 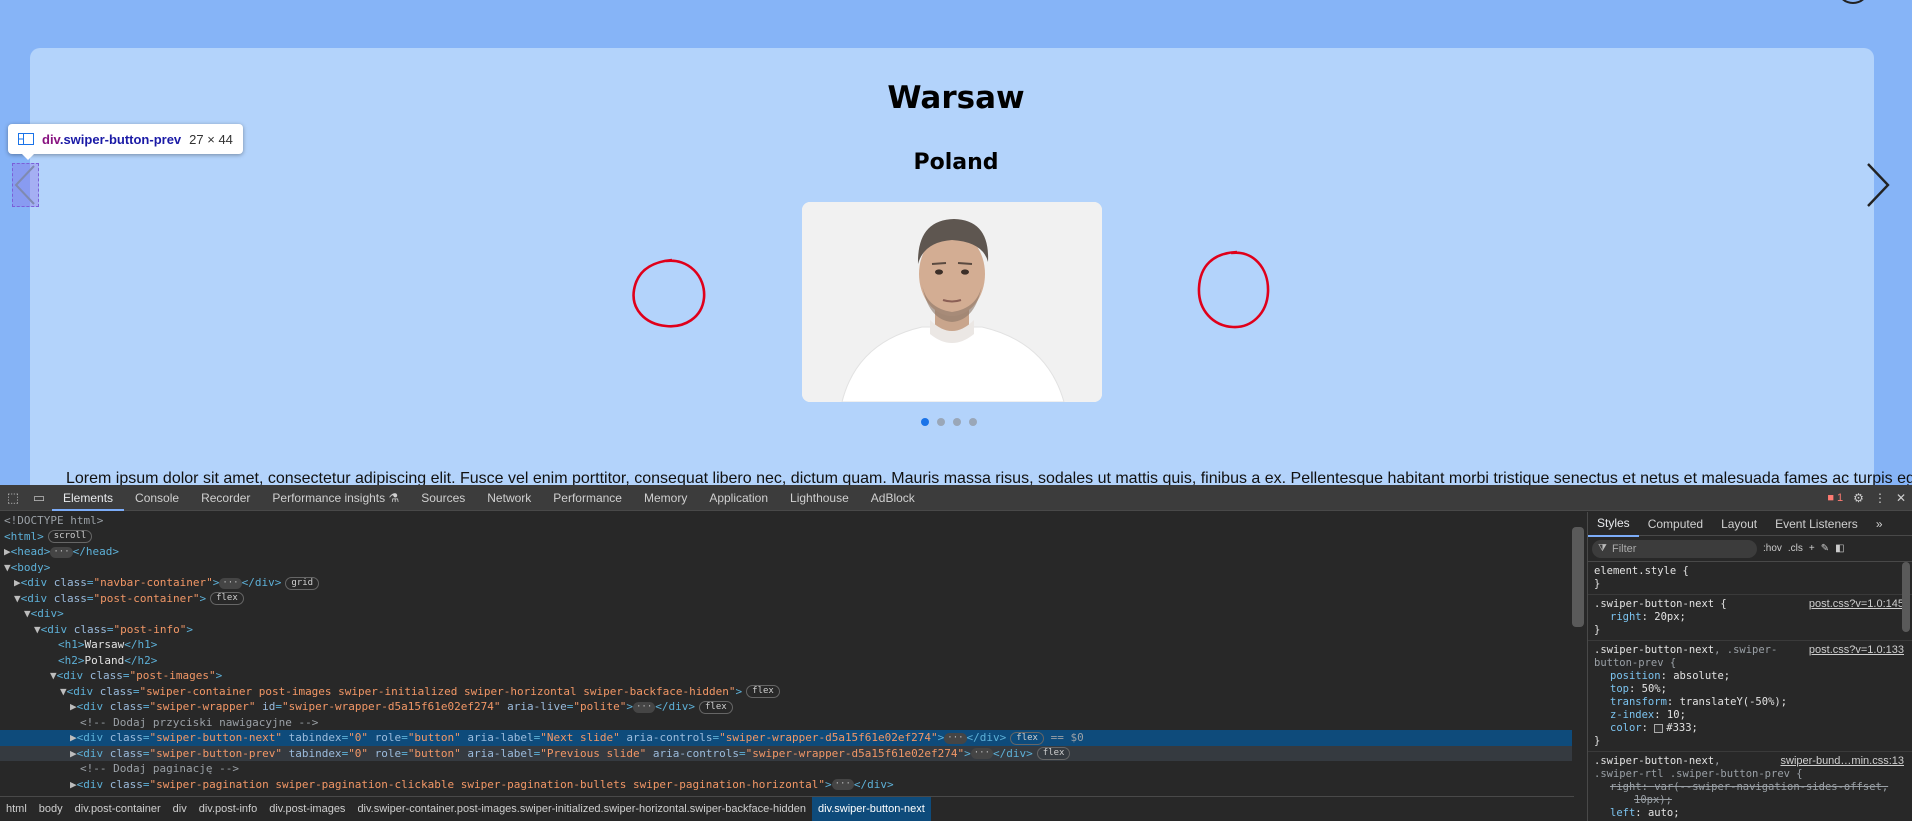 I want to click on dom-line-head: ▶<head> ··· </head>, so click(x=786, y=552).